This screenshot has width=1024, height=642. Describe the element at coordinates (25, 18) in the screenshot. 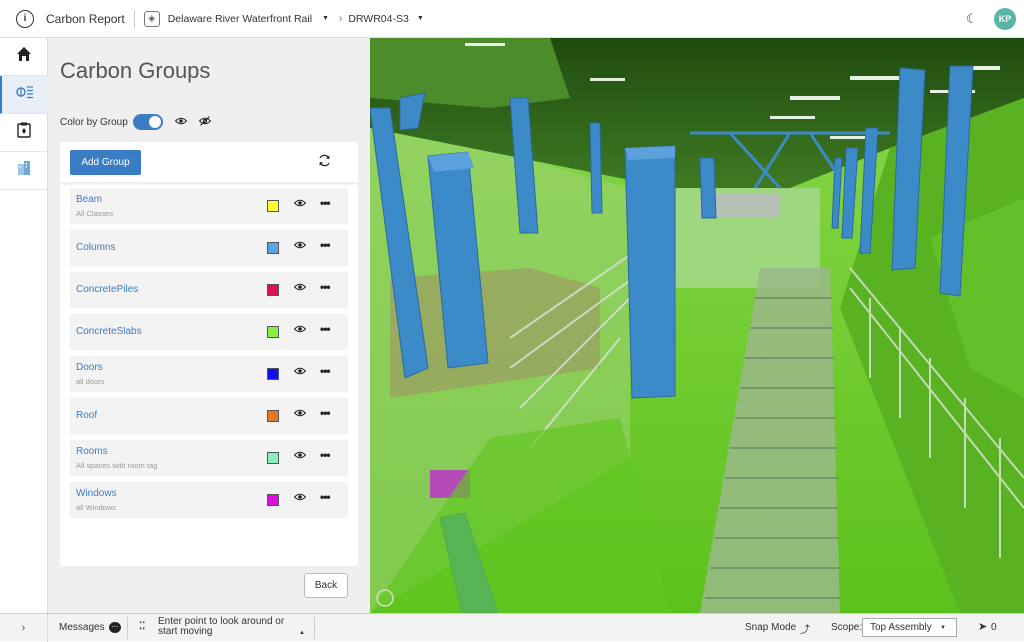

I see `info-circle-icon: i` at that location.